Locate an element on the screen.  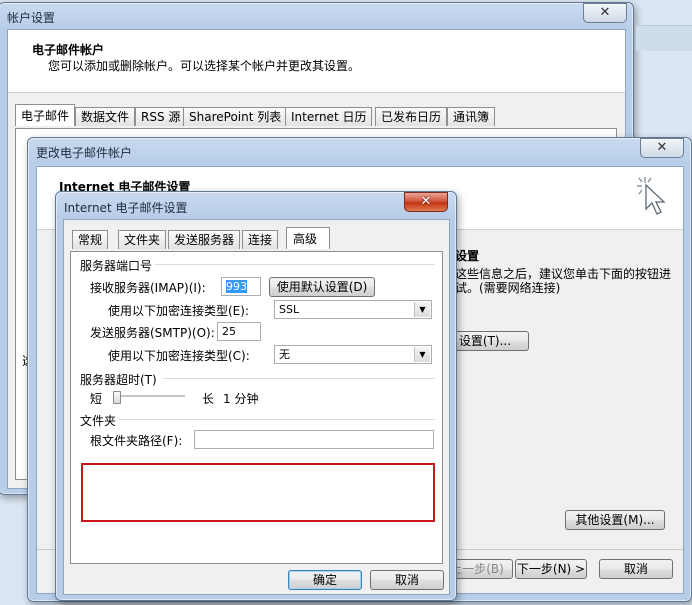
incoming-encryption-label: 使用以下加密连接类型(E): is located at coordinates (178, 311).